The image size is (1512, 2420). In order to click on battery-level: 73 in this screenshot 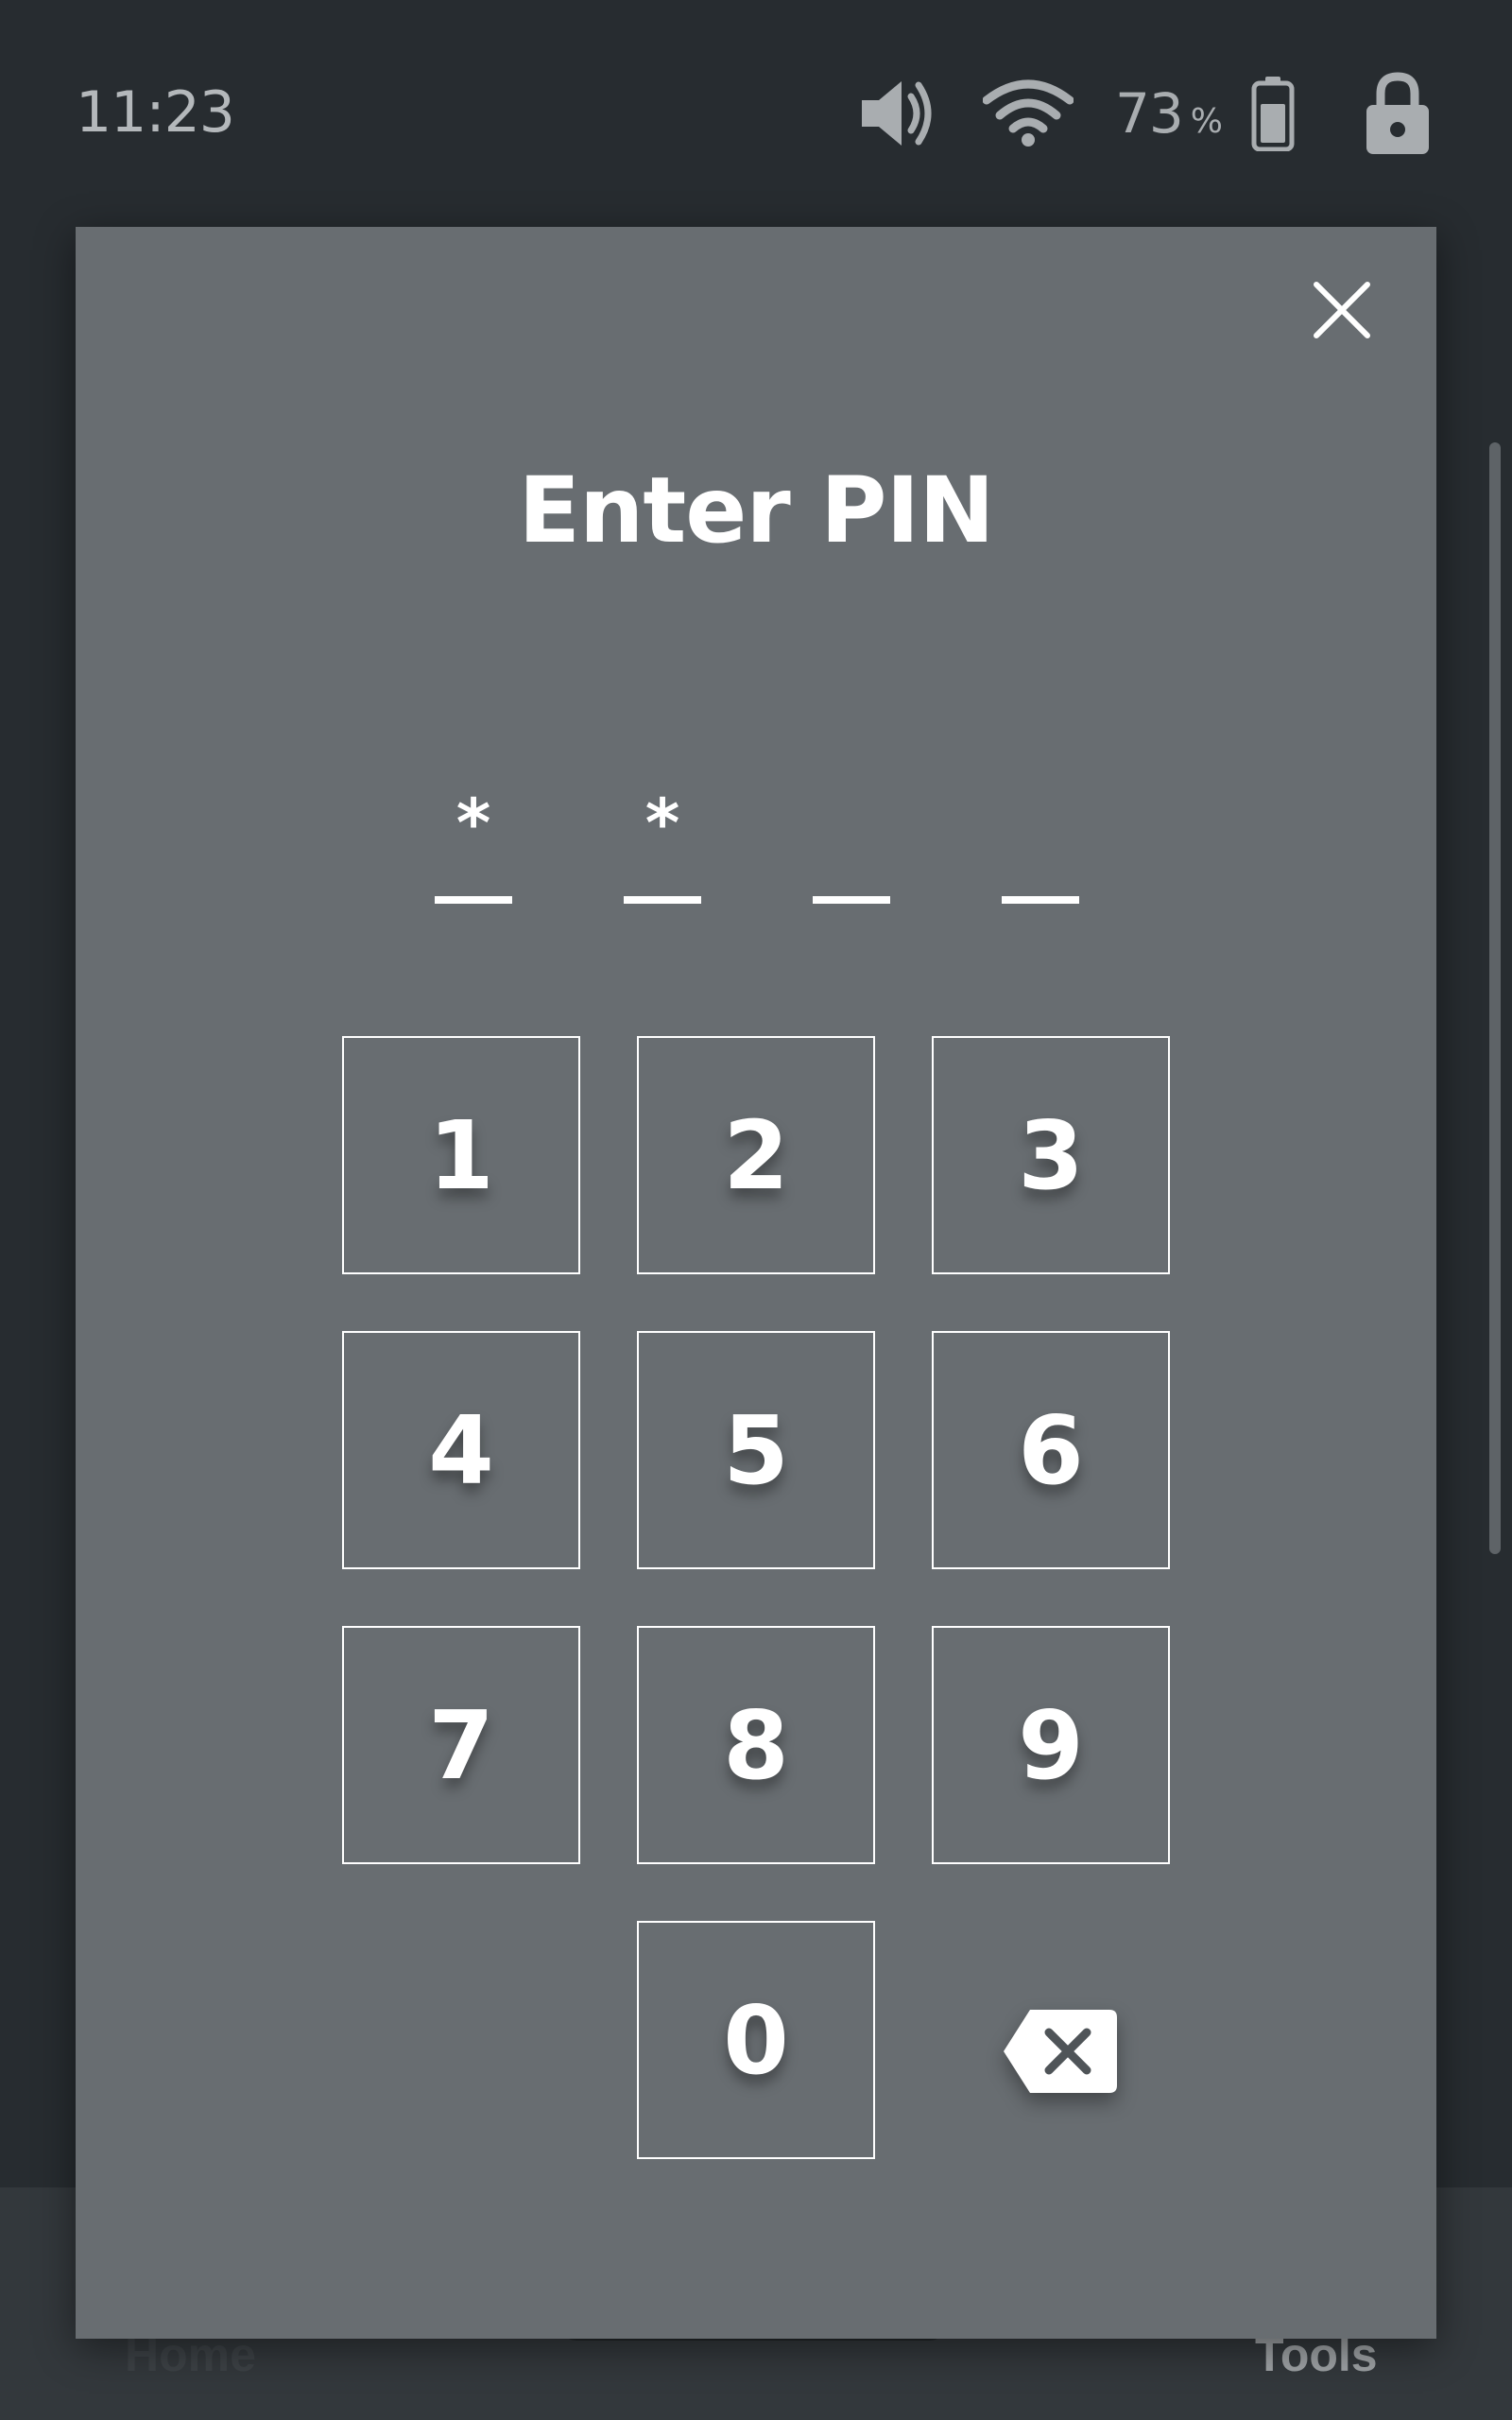, I will do `click(1149, 113)`.